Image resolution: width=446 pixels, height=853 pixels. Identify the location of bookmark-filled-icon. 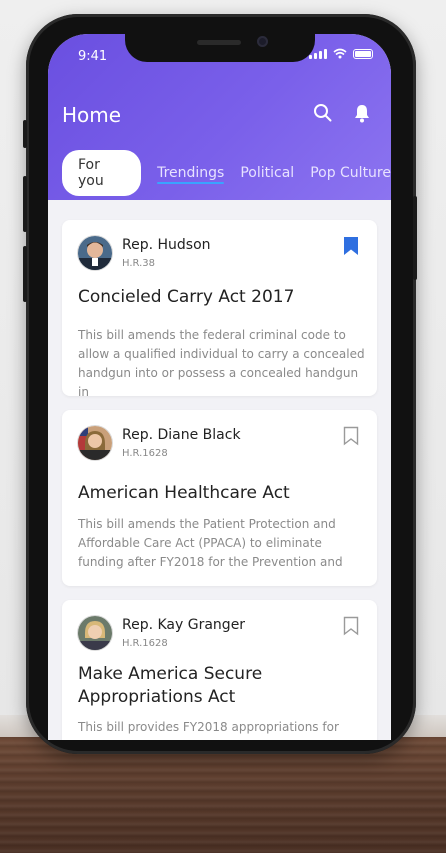
(351, 246).